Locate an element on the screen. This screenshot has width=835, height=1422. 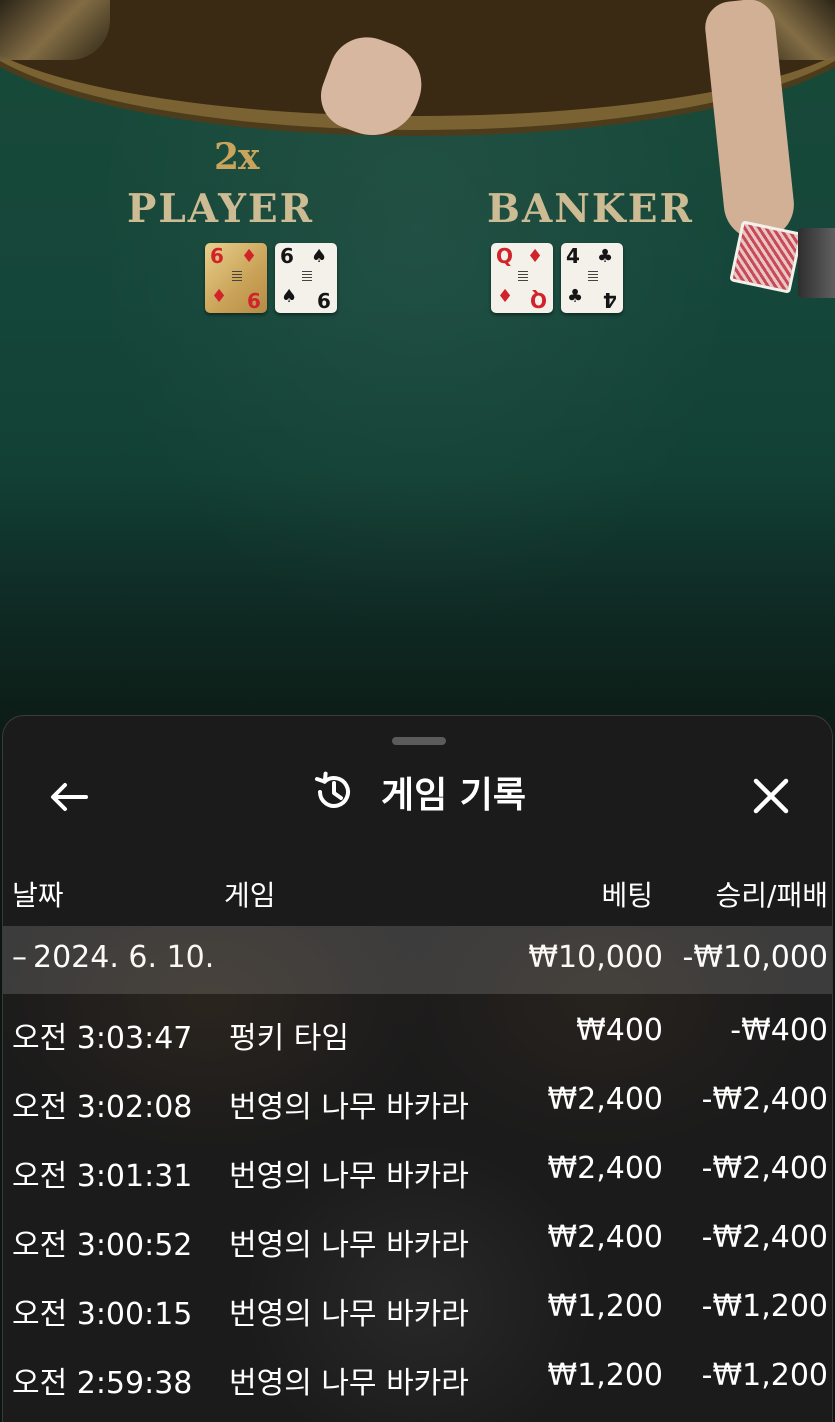
sheet-grab-handle is located at coordinates (419, 741).